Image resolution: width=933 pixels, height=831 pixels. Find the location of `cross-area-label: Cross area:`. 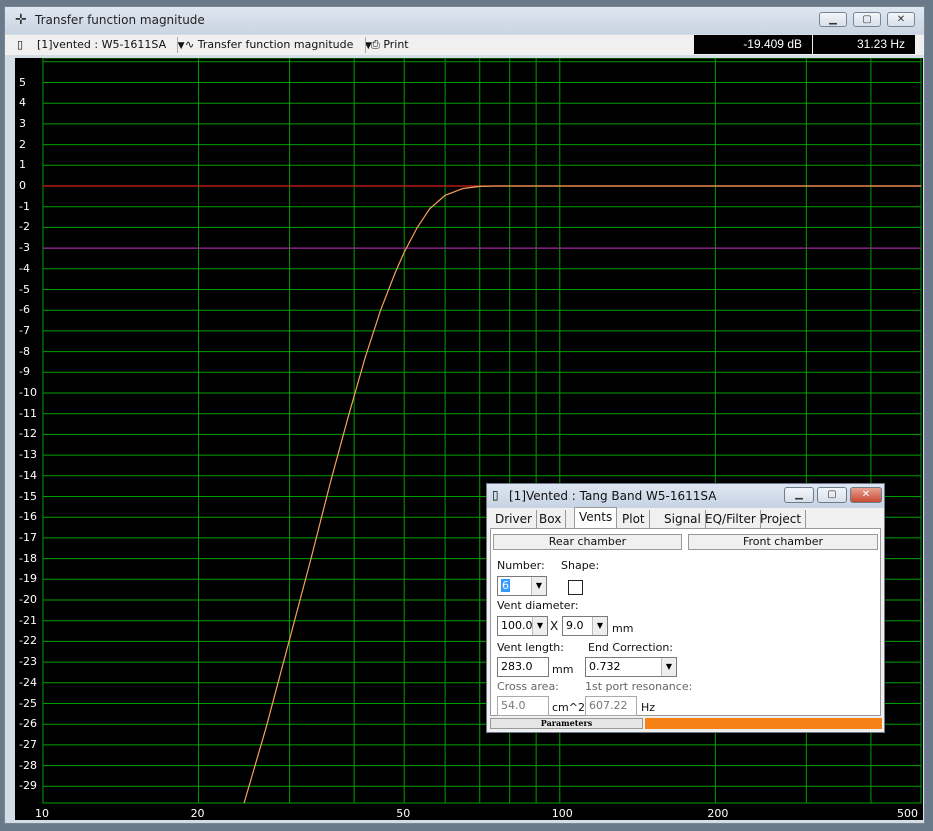

cross-area-label: Cross area: is located at coordinates (528, 686).